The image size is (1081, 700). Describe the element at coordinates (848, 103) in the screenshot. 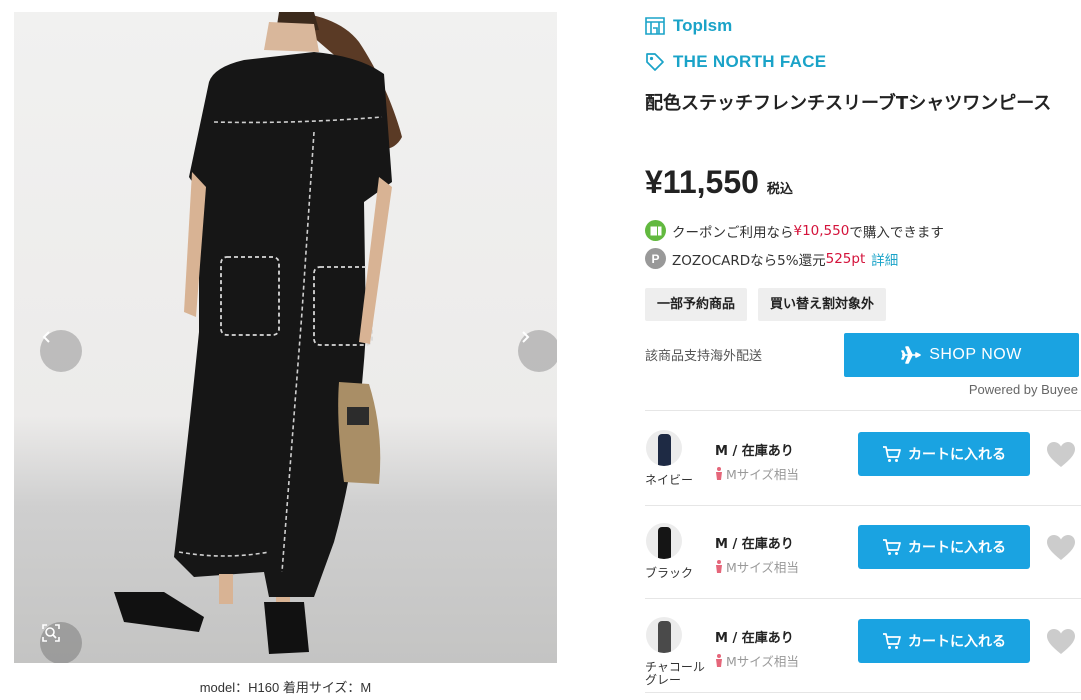

I see `product-title: 配色ステッチフレンチスリーブTシャツワンピース` at that location.